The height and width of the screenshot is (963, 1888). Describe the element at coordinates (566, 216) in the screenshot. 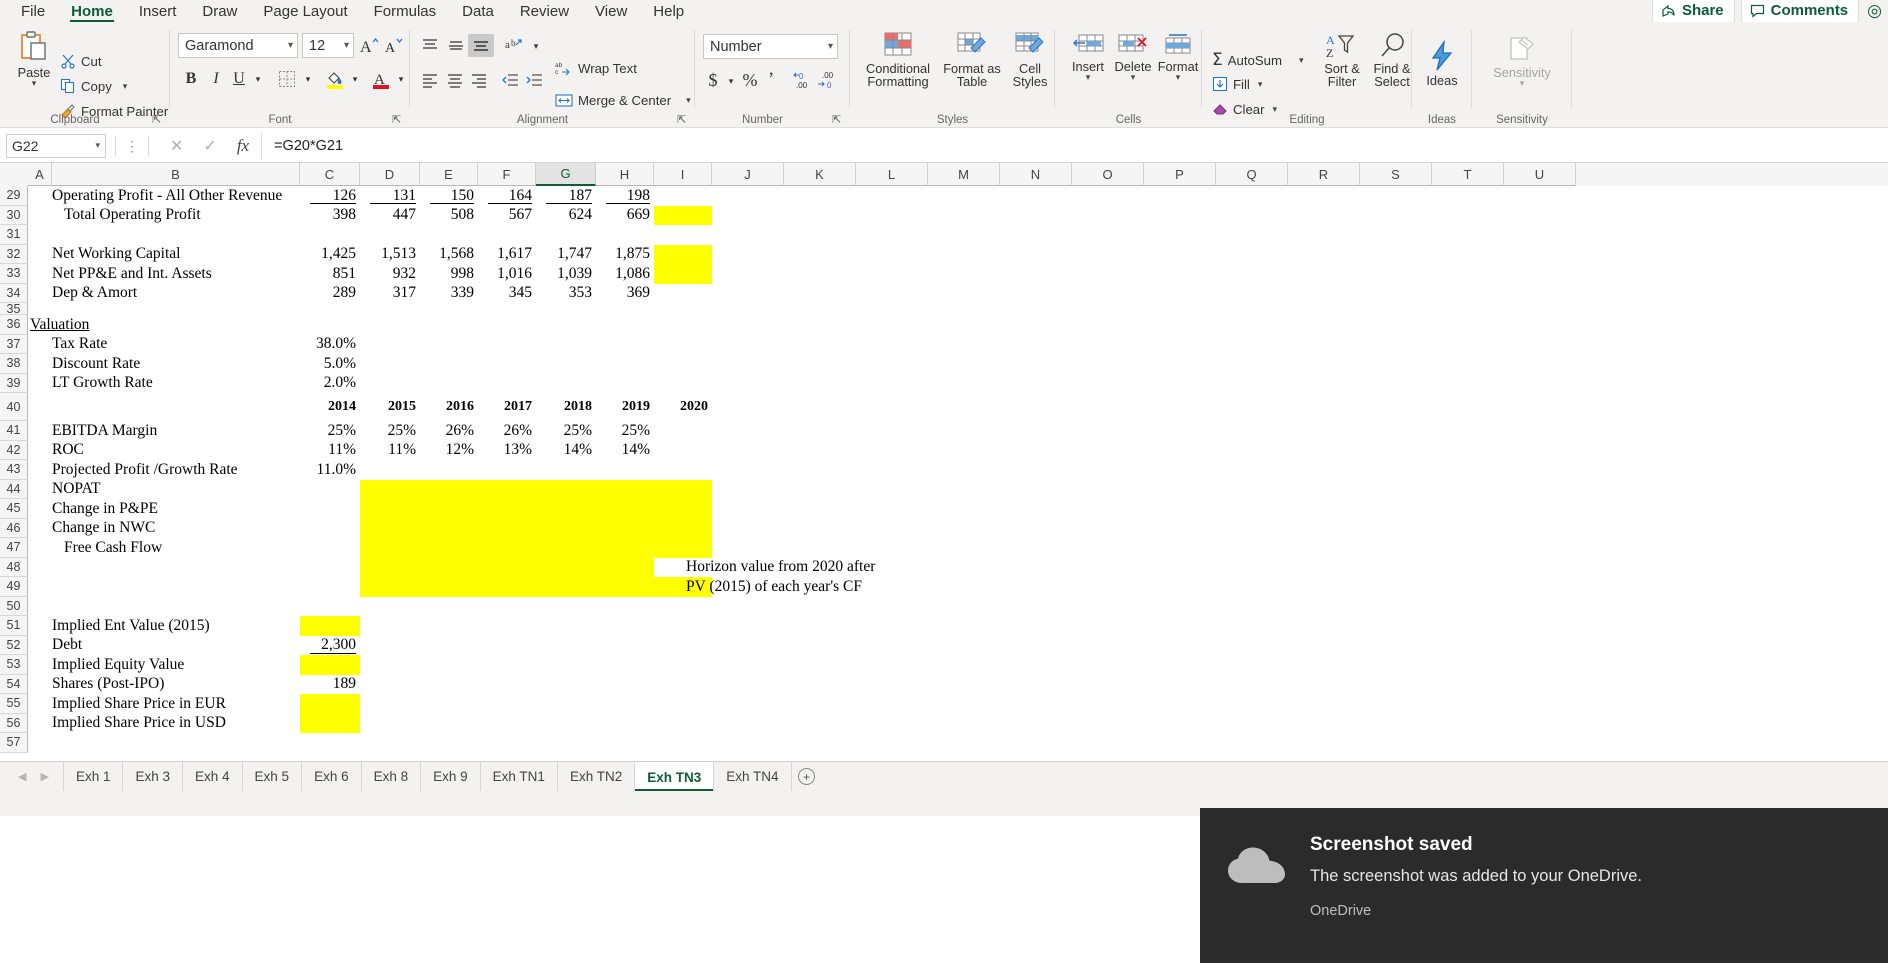

I see `cell-G30: 624` at that location.